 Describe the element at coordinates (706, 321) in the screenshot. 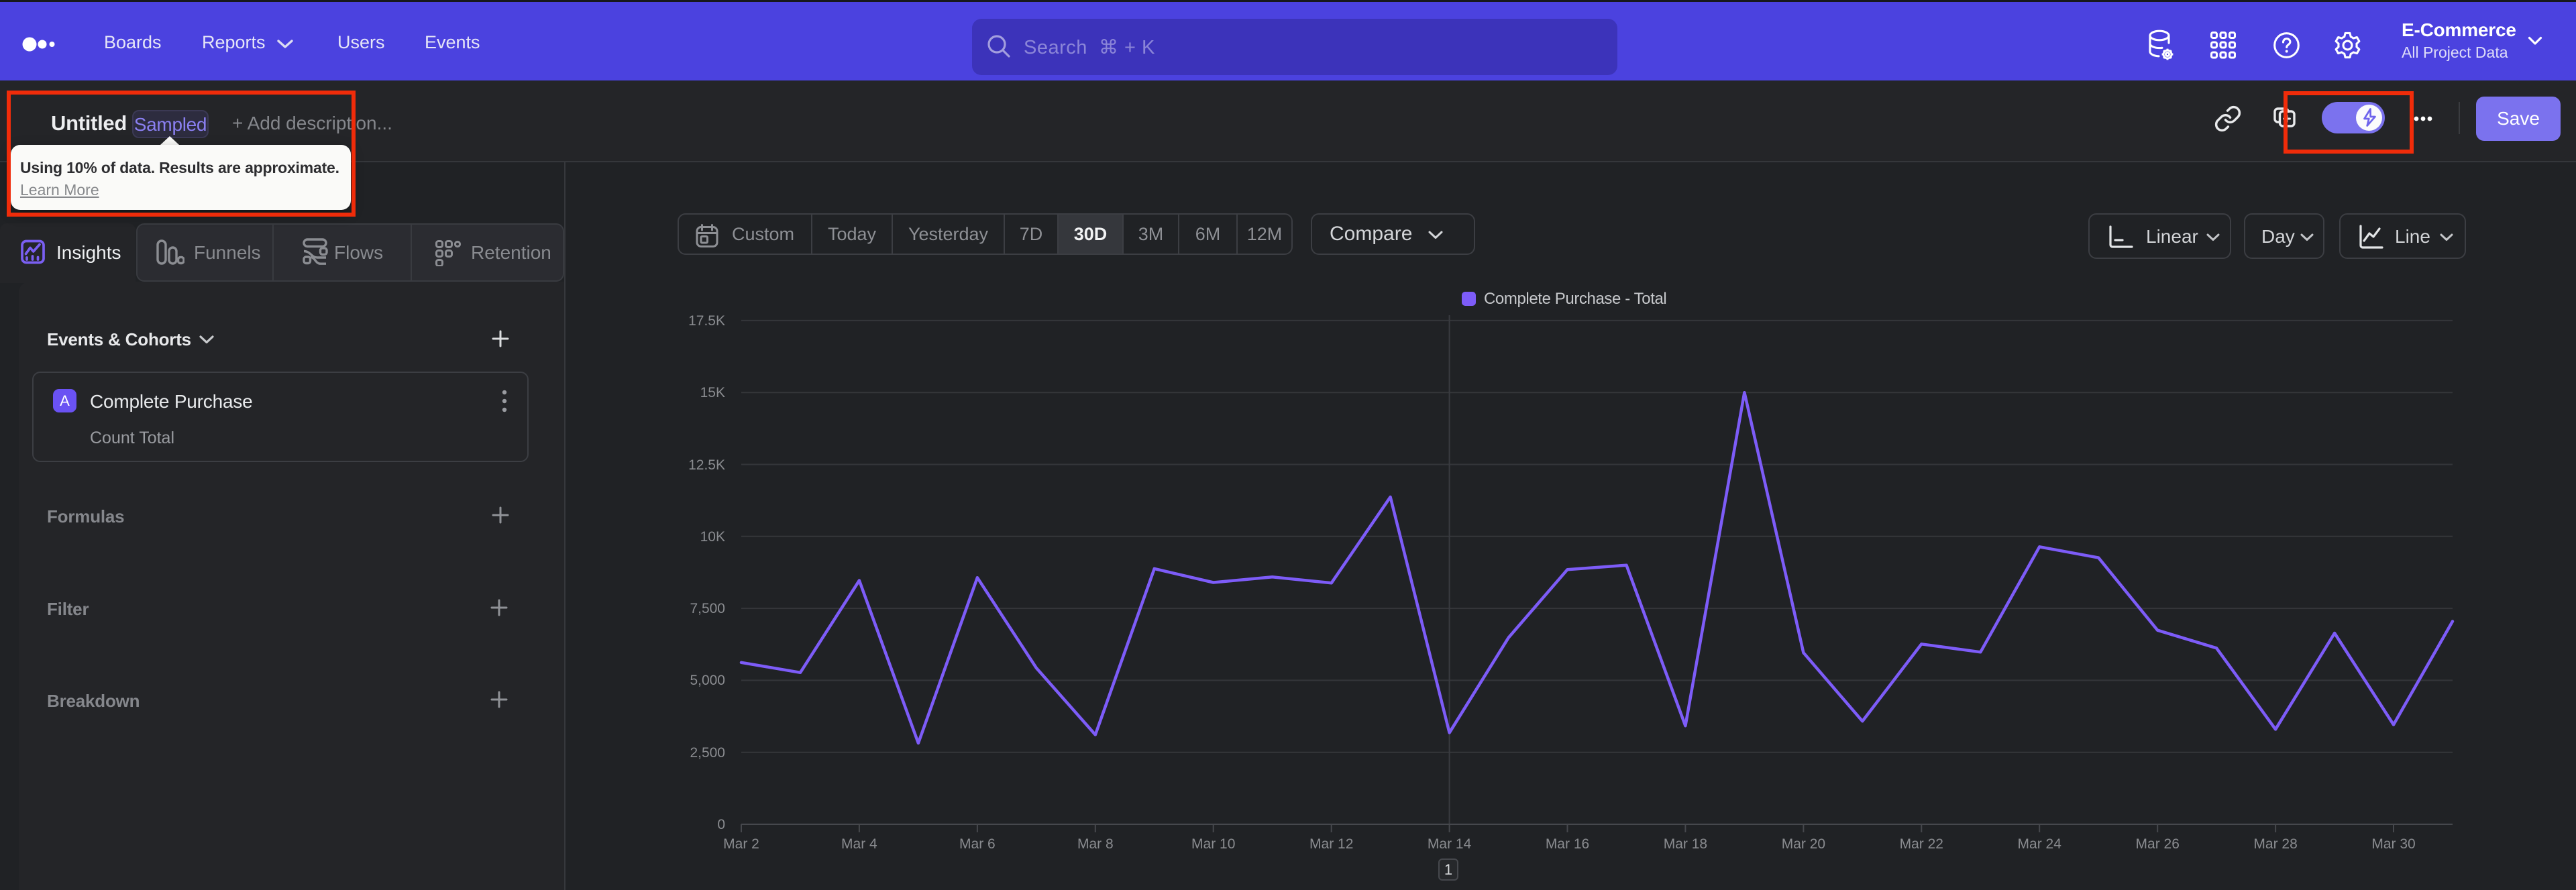

I see `svg-text: 17.5K` at that location.